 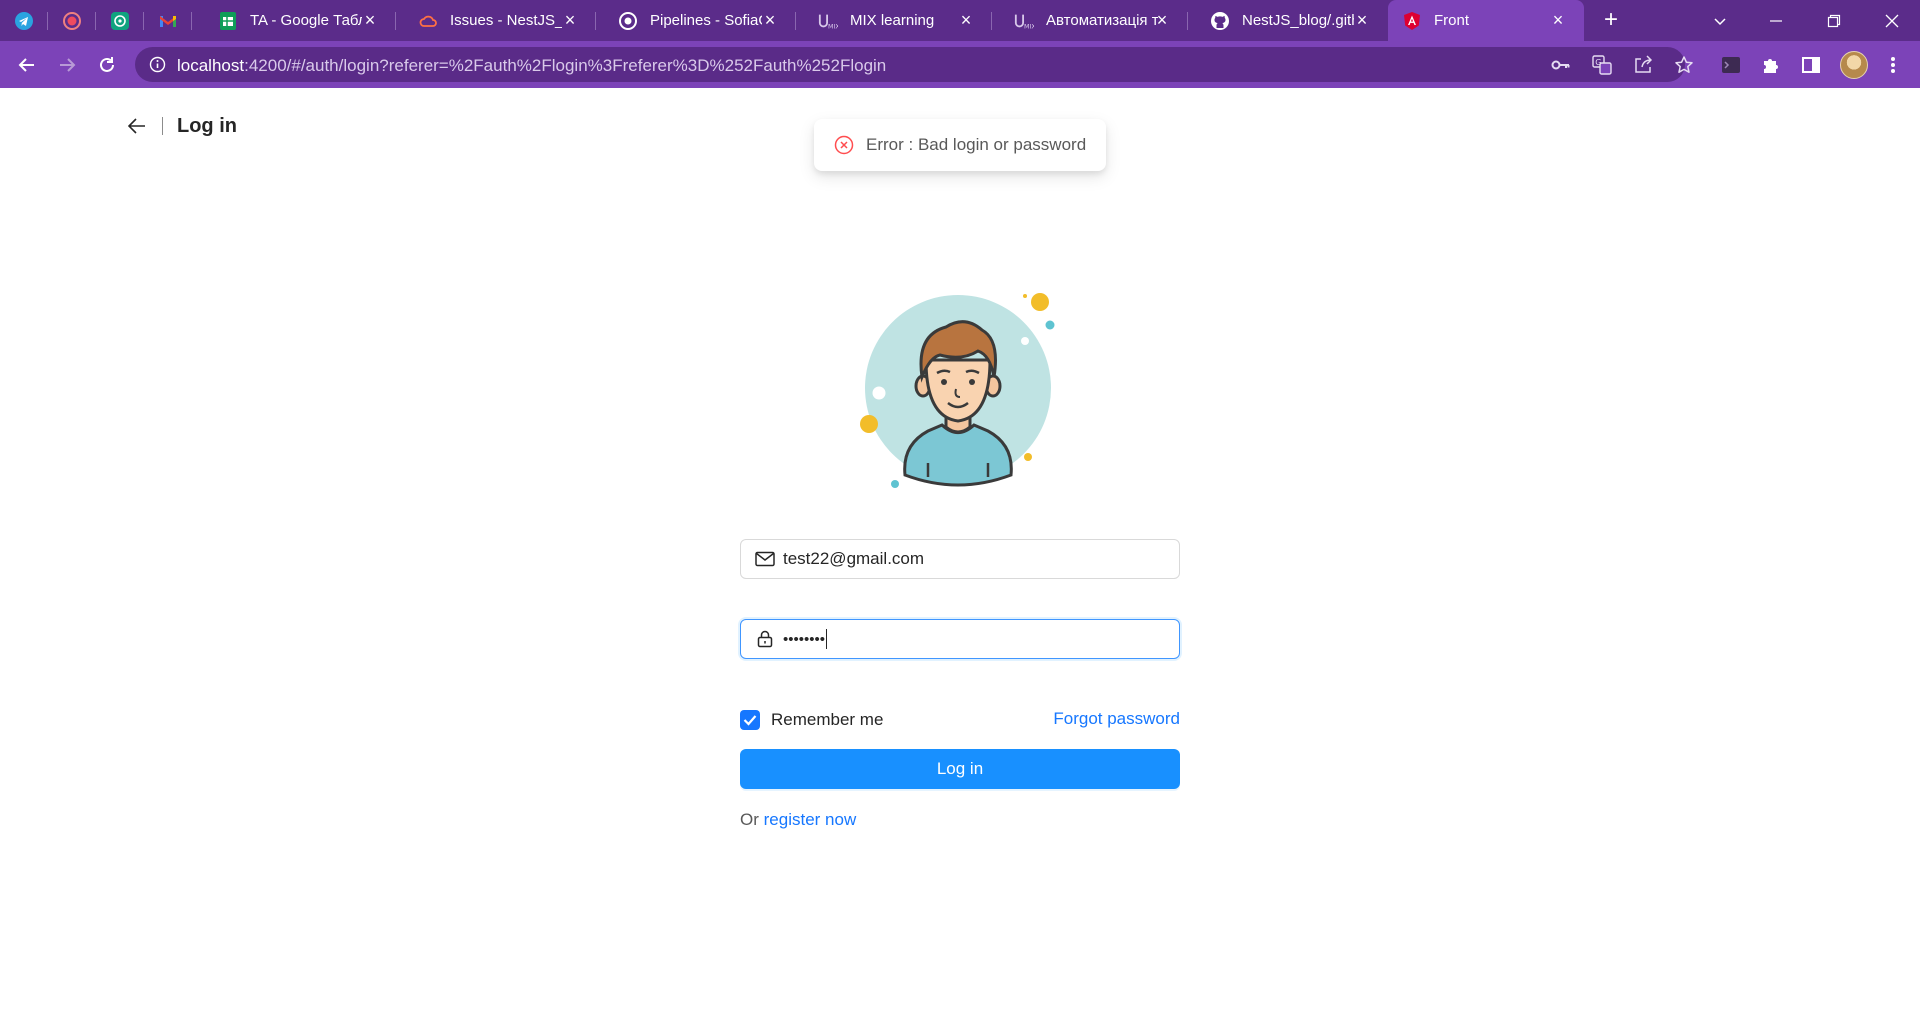 What do you see at coordinates (27, 65) in the screenshot?
I see `back-icon` at bounding box center [27, 65].